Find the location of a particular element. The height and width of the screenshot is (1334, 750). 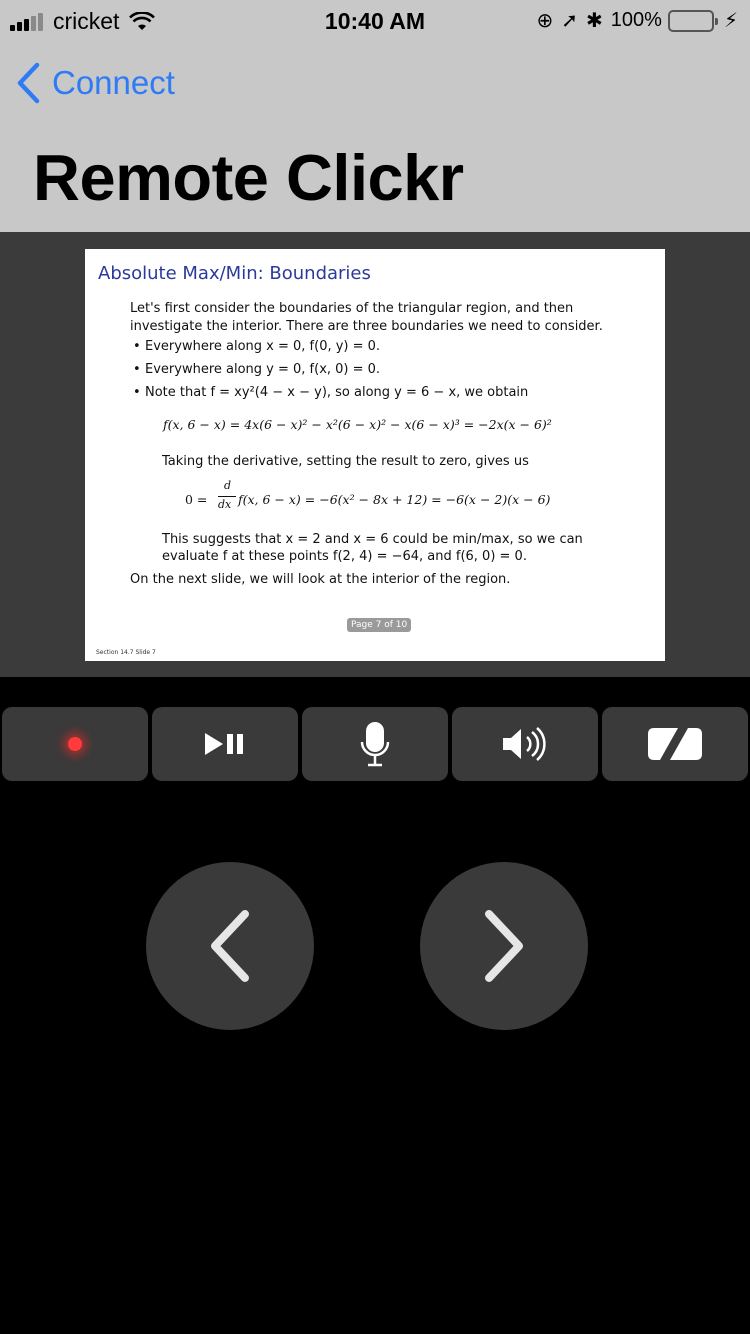

control-bar is located at coordinates (375, 744).